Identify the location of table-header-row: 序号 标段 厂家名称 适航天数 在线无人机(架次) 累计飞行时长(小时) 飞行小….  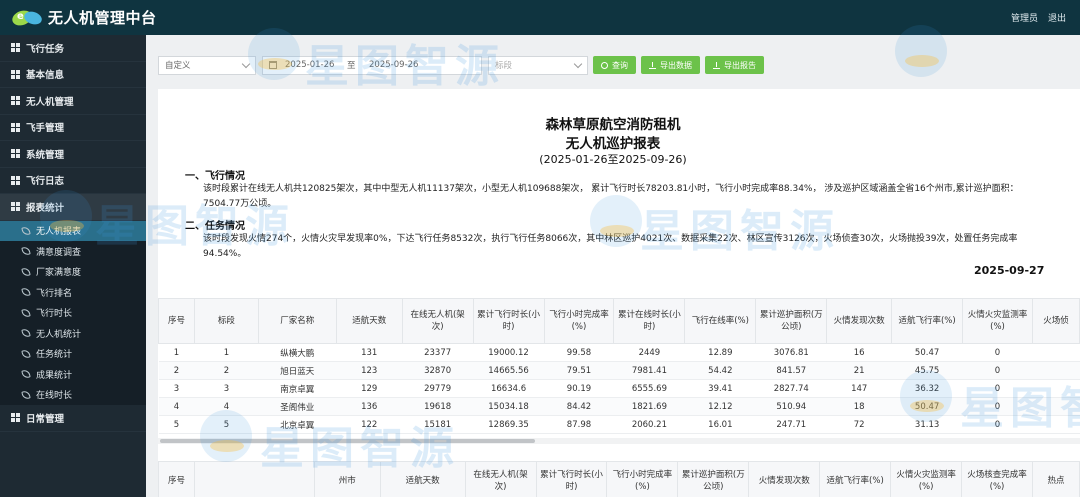
(619, 321).